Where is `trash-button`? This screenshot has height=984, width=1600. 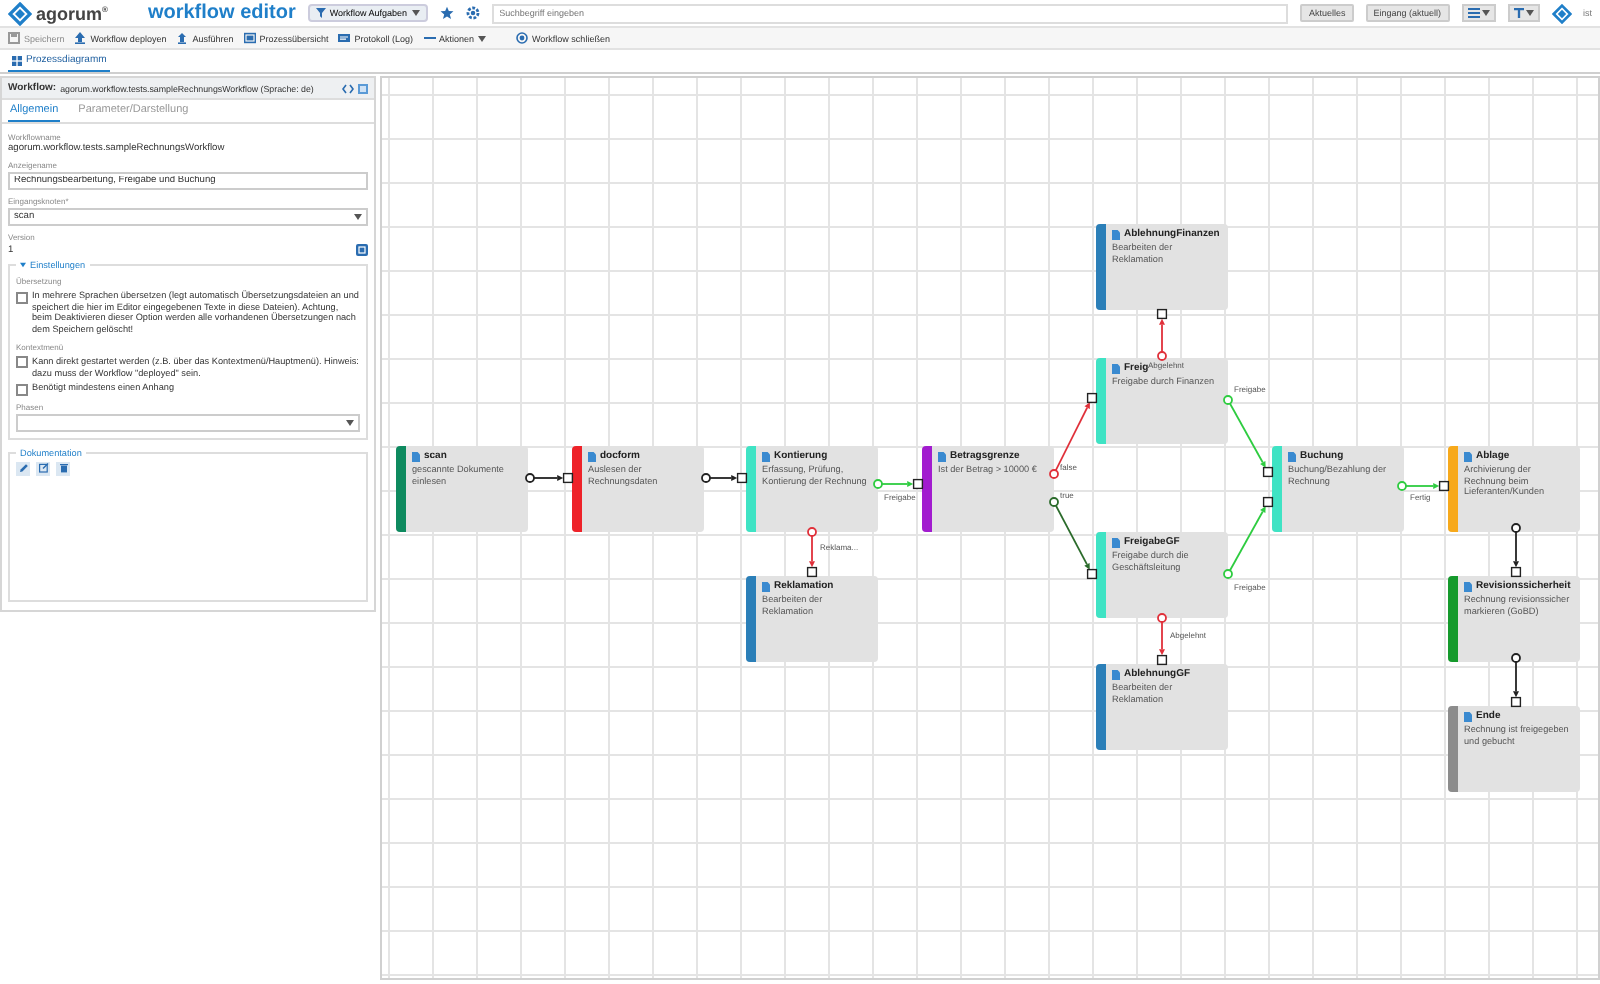
trash-button is located at coordinates (63, 468).